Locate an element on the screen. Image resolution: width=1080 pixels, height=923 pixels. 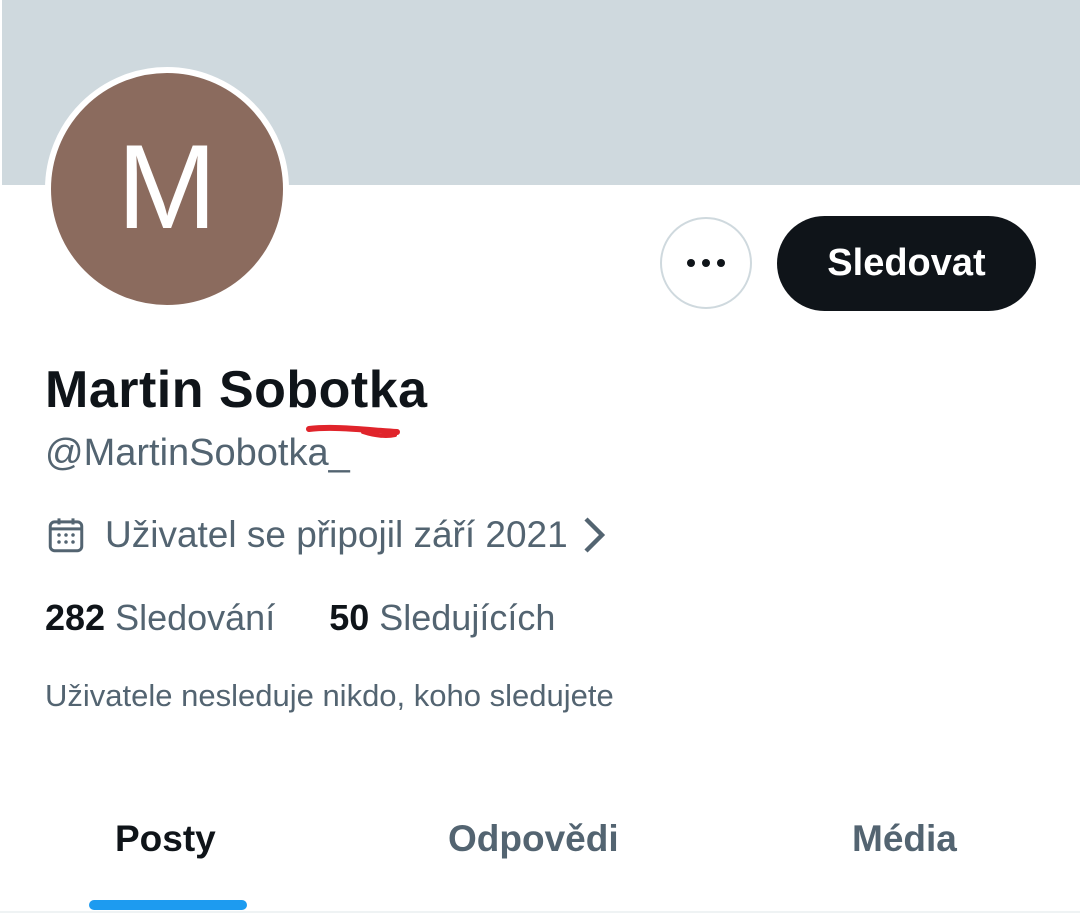
followers-link: 50 Sledujících is located at coordinates (442, 618).